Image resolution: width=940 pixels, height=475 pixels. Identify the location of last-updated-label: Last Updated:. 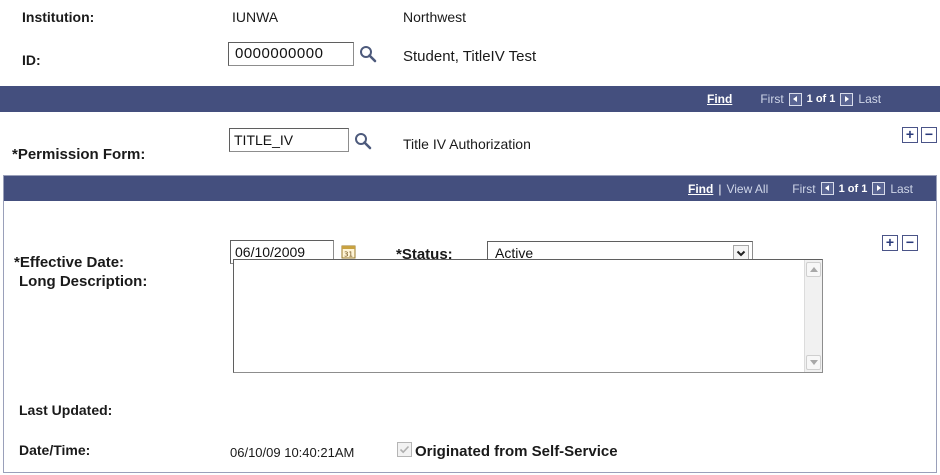
(66, 410).